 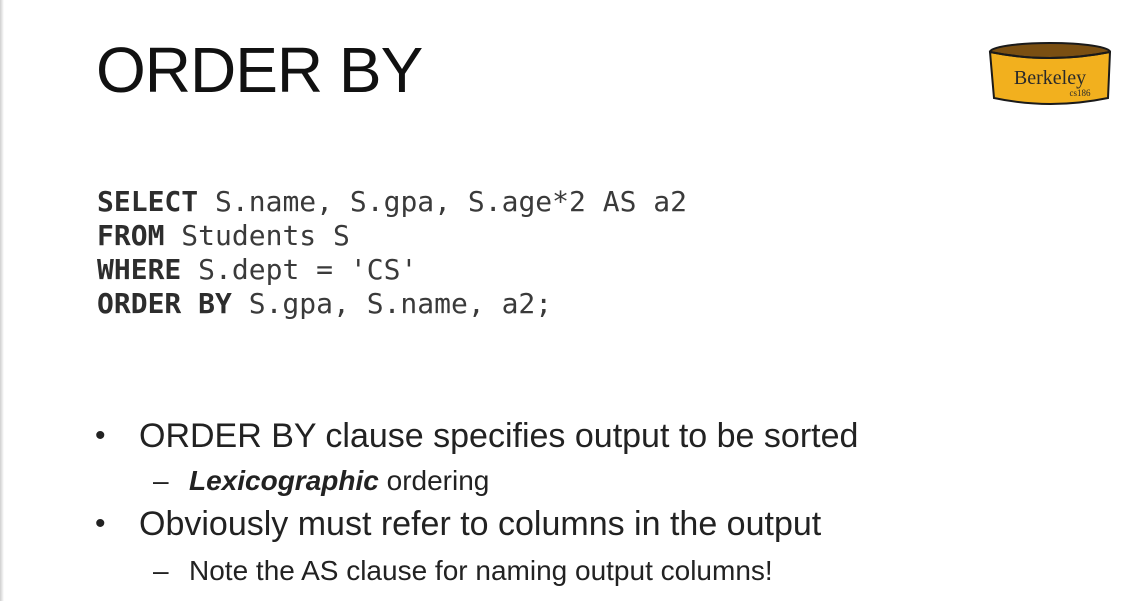 I want to click on sql-text: Students S, so click(x=257, y=235).